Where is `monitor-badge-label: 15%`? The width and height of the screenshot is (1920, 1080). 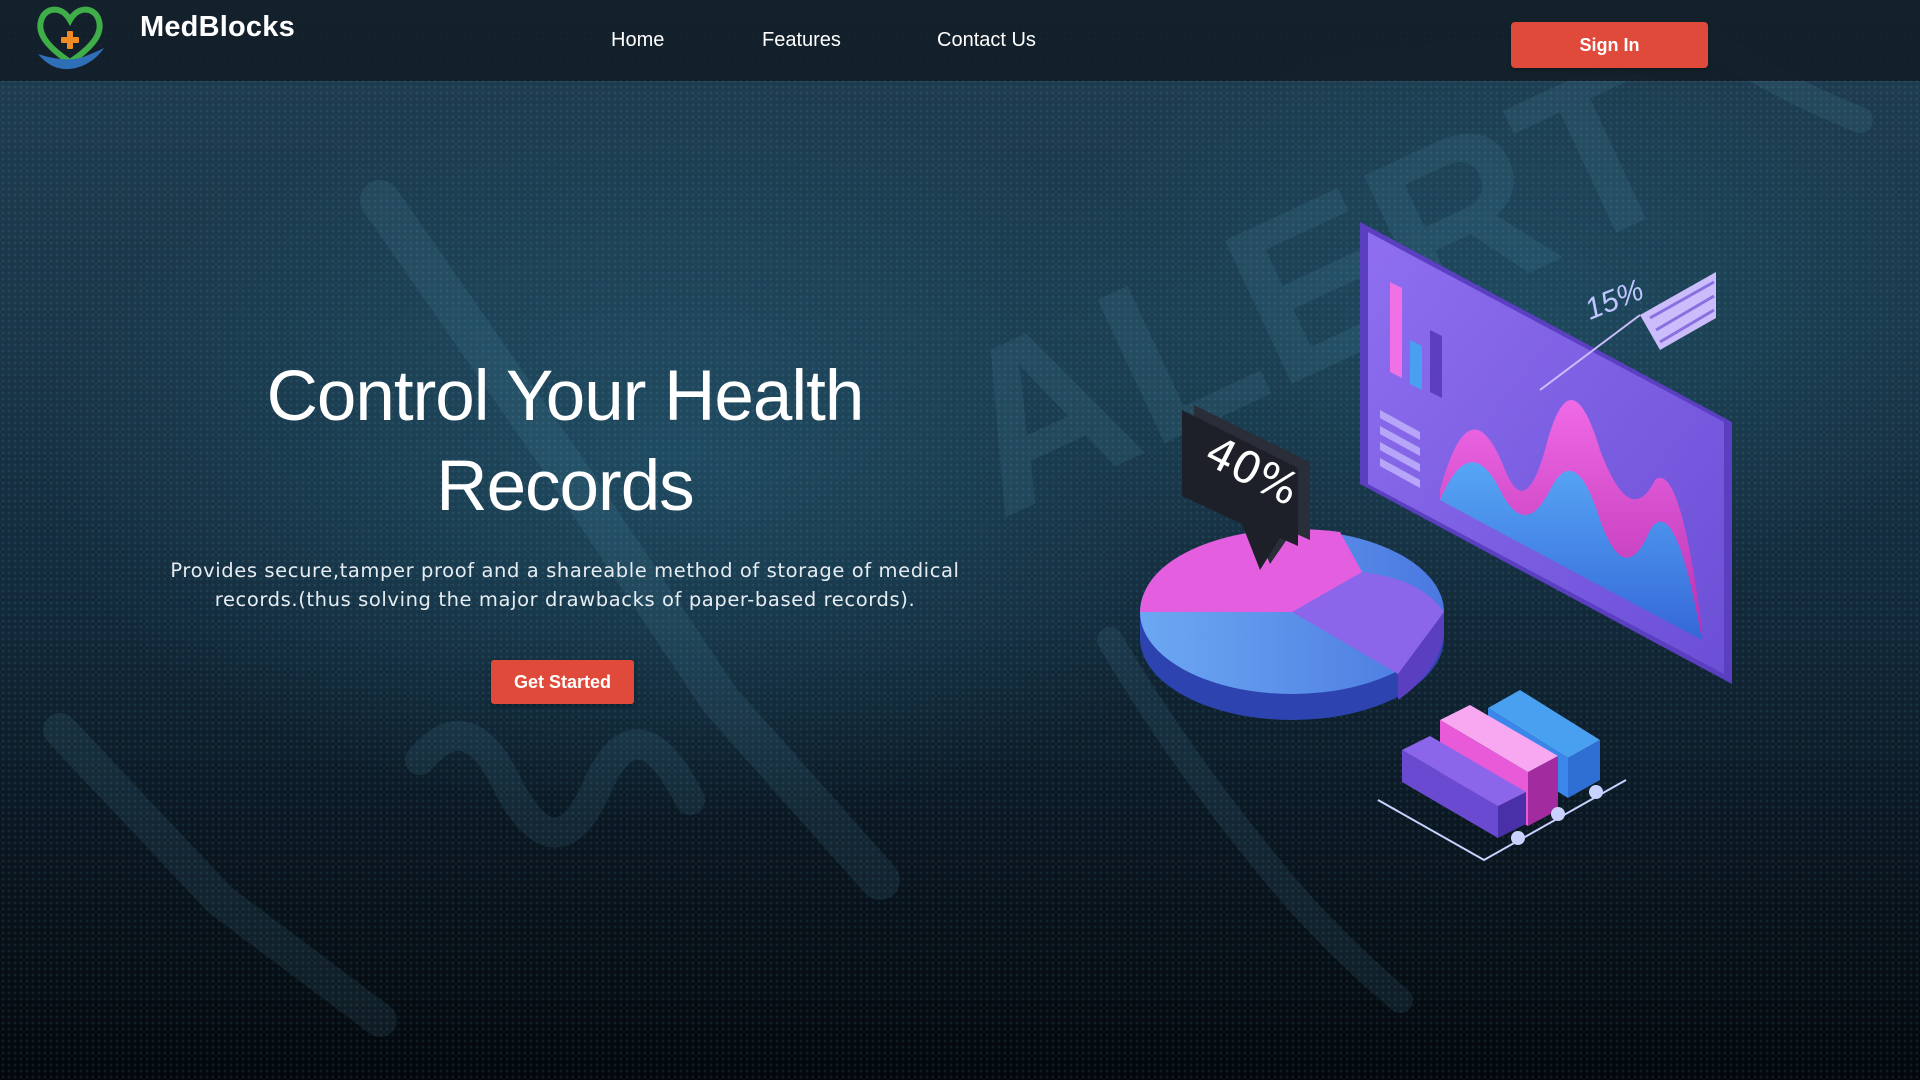 monitor-badge-label: 15% is located at coordinates (1614, 299).